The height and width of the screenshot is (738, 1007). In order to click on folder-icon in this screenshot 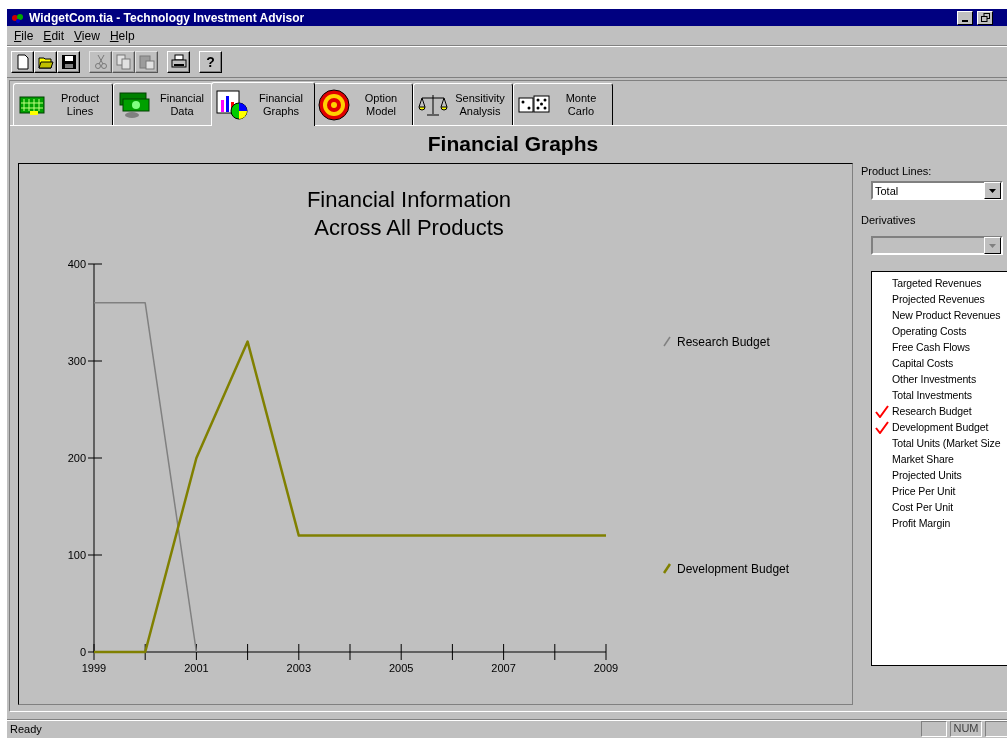, I will do `click(45, 62)`.